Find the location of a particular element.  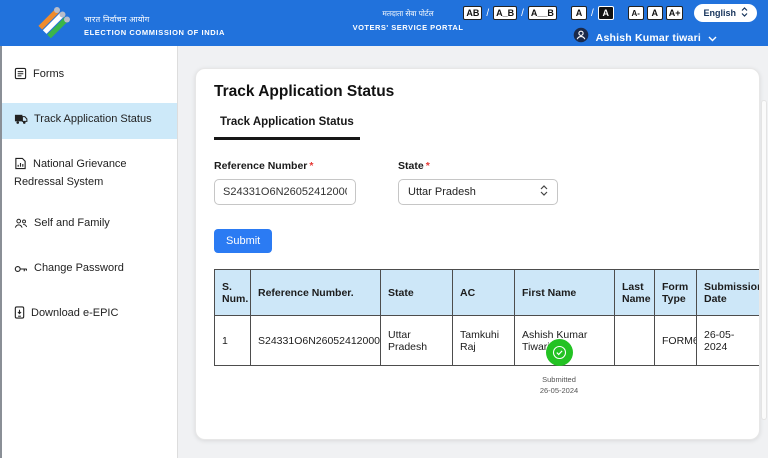

people-icon is located at coordinates (21, 226).